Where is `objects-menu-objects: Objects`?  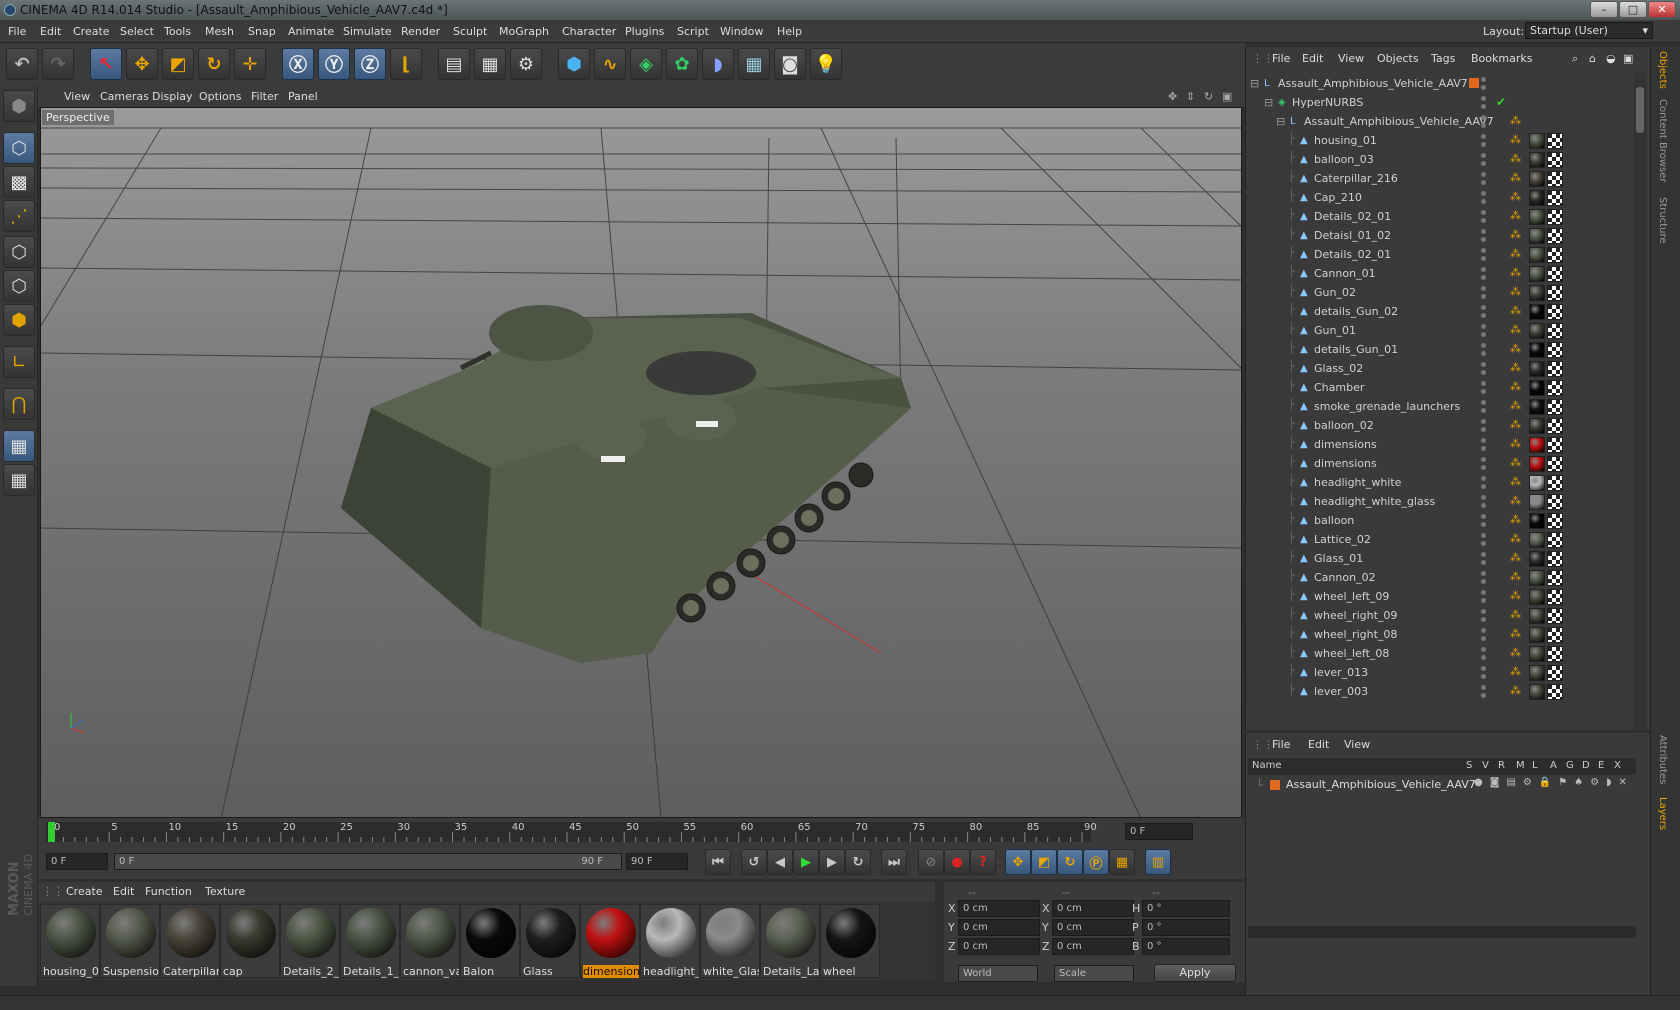
objects-menu-objects: Objects is located at coordinates (1398, 58).